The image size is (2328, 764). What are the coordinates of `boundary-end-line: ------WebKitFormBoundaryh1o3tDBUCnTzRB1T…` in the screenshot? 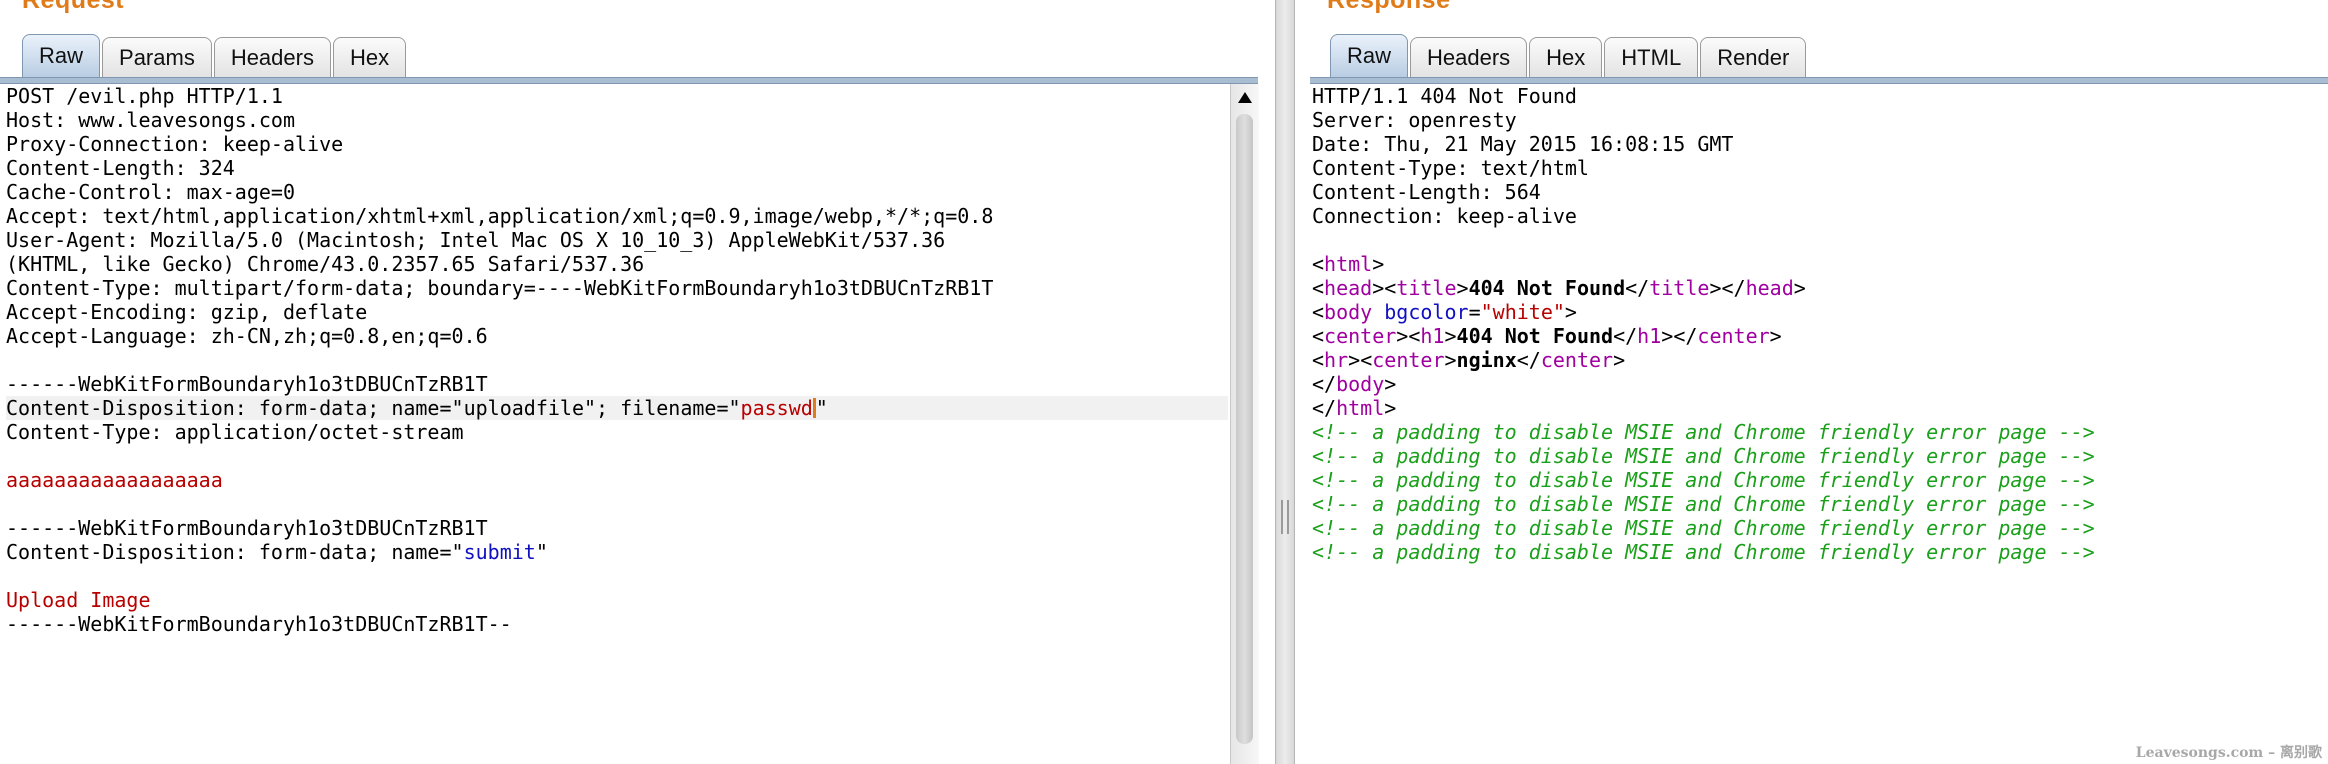 It's located at (259, 624).